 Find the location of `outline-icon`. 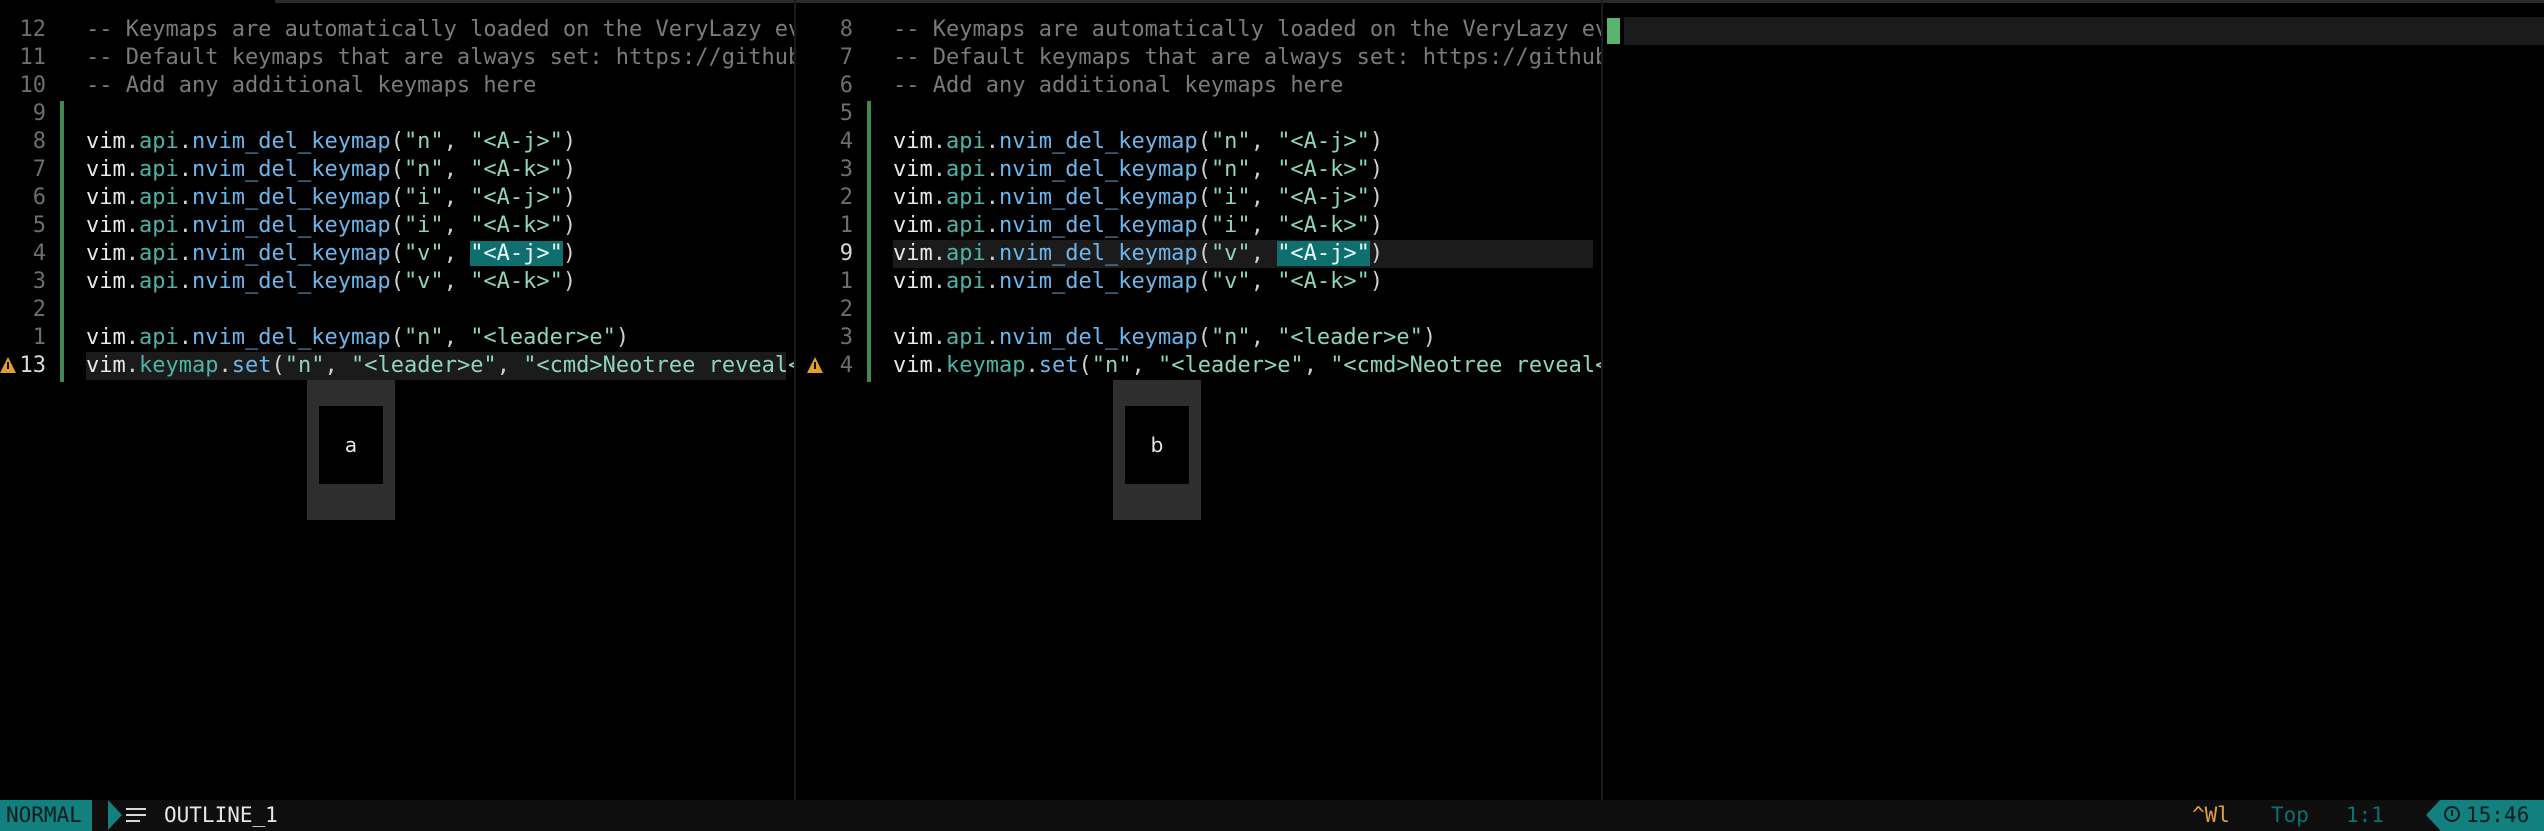

outline-icon is located at coordinates (136, 815).